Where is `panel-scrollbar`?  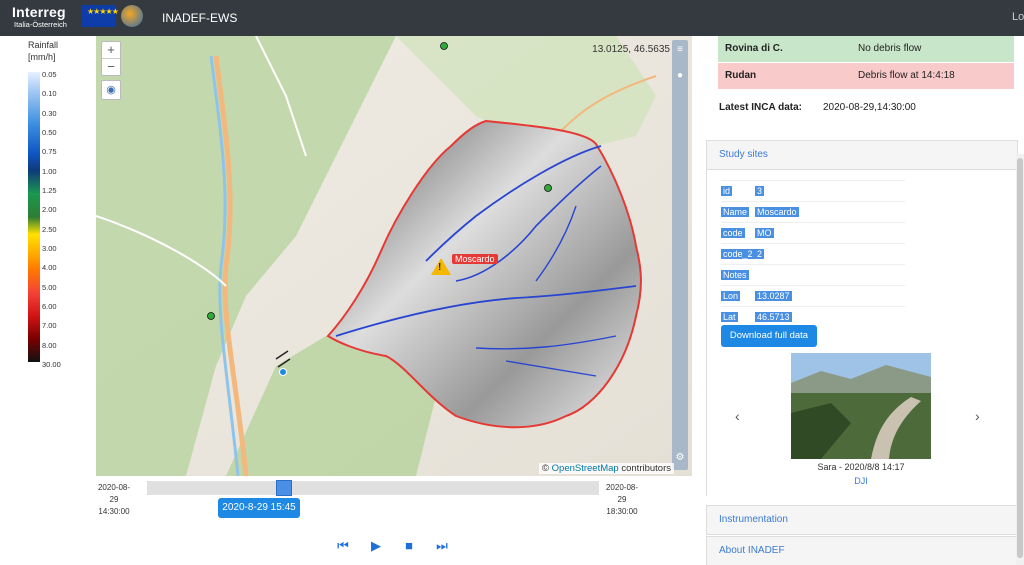 panel-scrollbar is located at coordinates (1020, 359).